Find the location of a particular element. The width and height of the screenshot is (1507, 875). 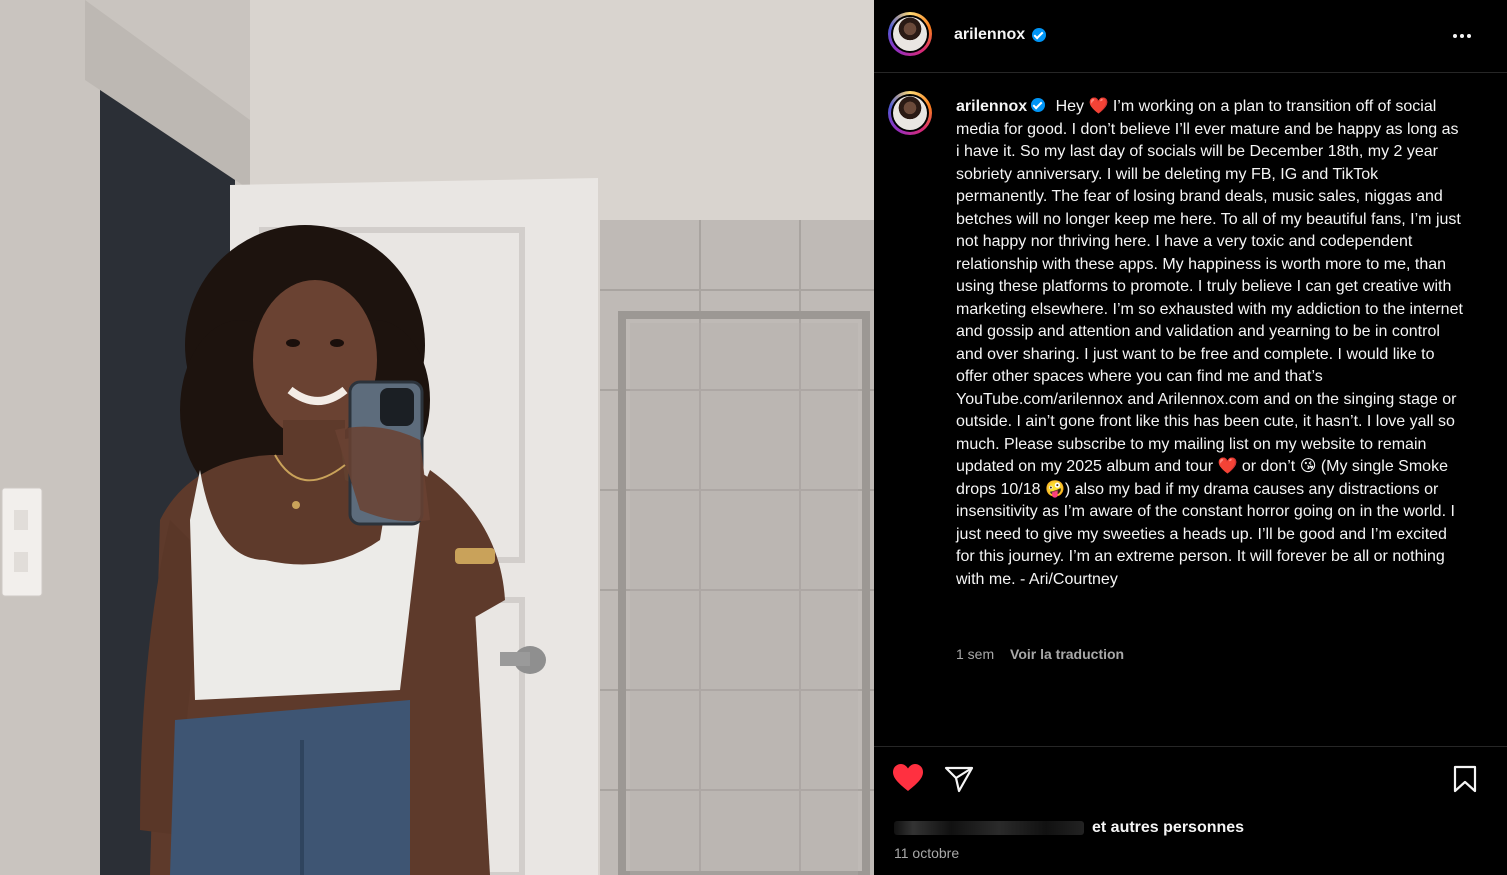

redacted-liker-names is located at coordinates (989, 827).